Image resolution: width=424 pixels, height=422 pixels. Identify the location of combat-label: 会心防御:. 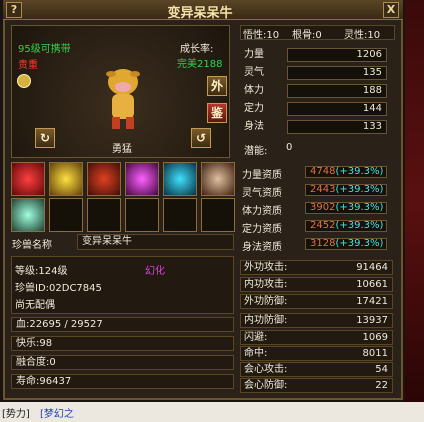
(266, 385).